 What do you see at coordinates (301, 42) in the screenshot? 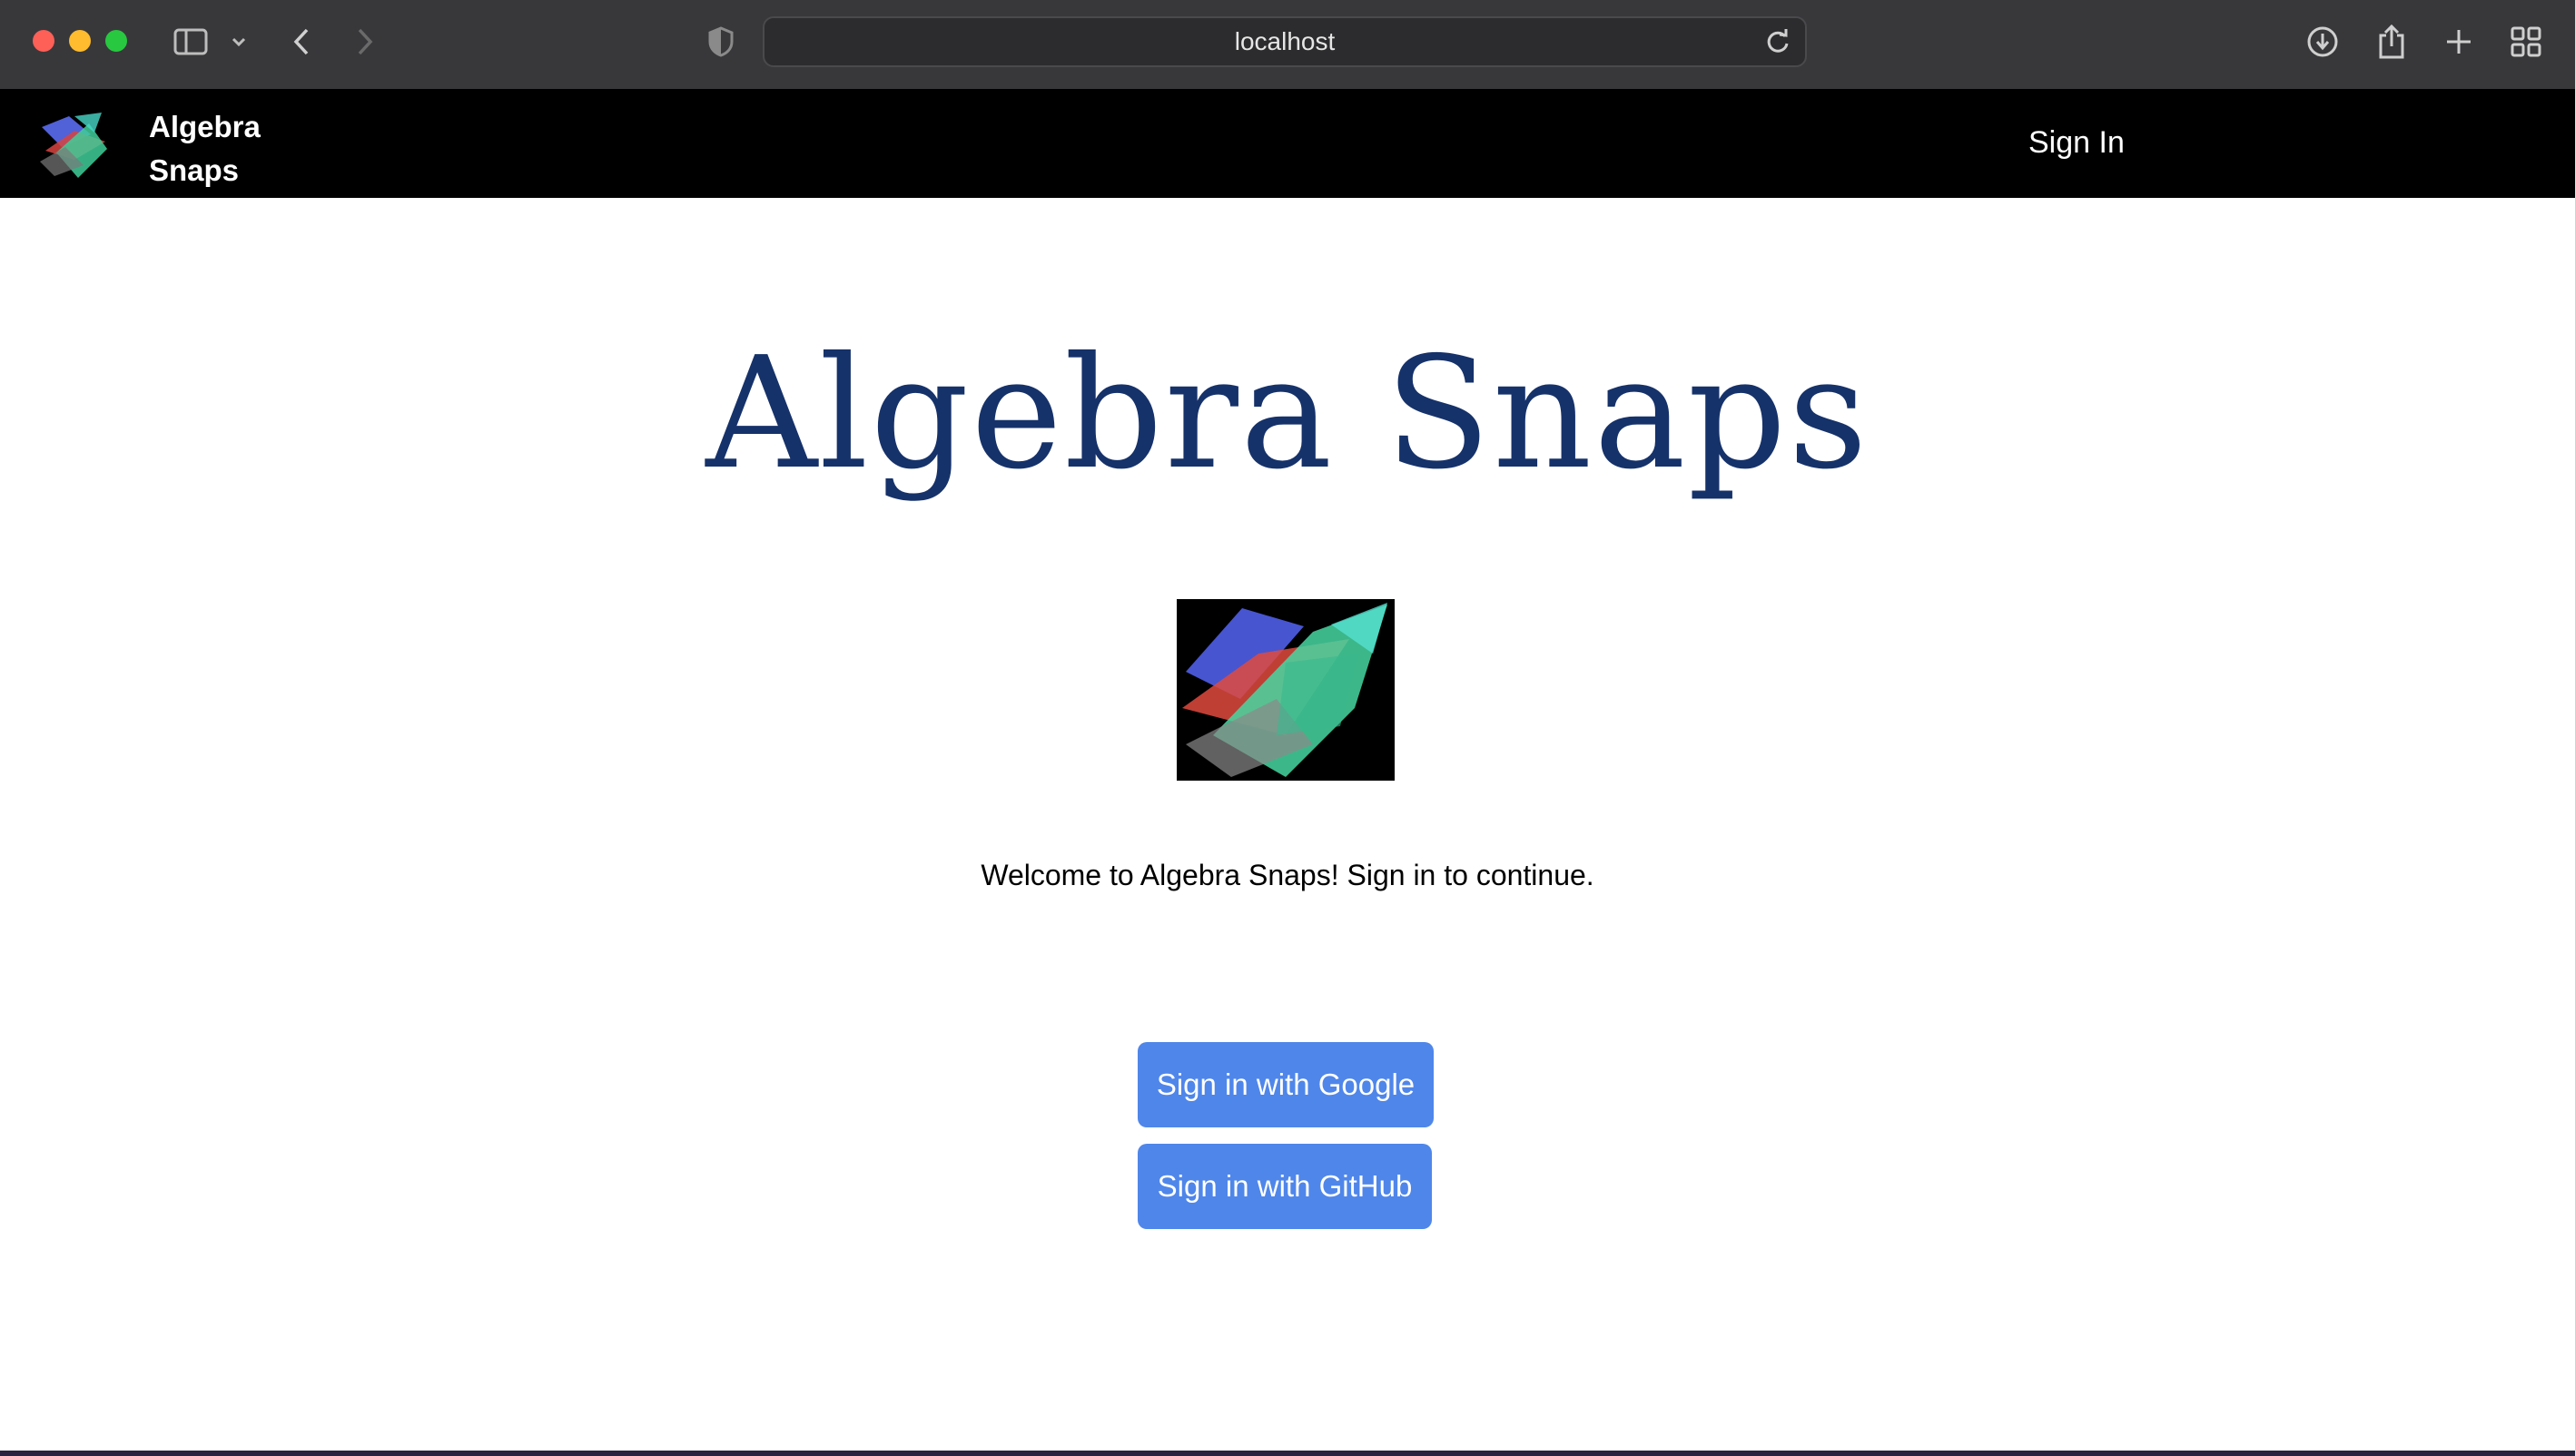
I see `back-arrow-icon` at bounding box center [301, 42].